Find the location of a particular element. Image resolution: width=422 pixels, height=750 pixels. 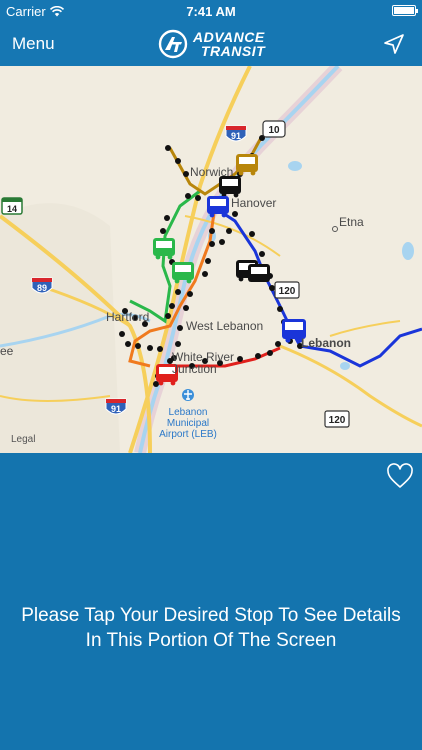

logo-mark-icon is located at coordinates (173, 44).